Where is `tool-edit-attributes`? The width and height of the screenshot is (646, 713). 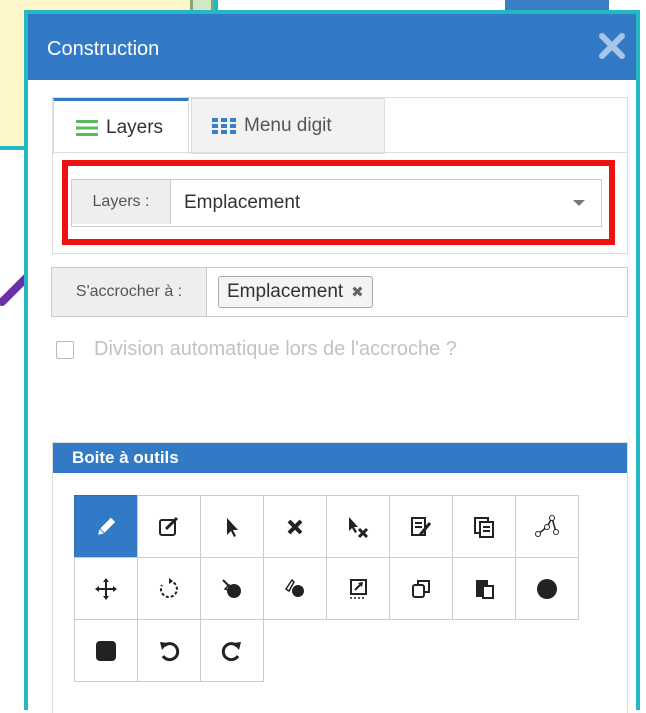
tool-edit-attributes is located at coordinates (421, 526).